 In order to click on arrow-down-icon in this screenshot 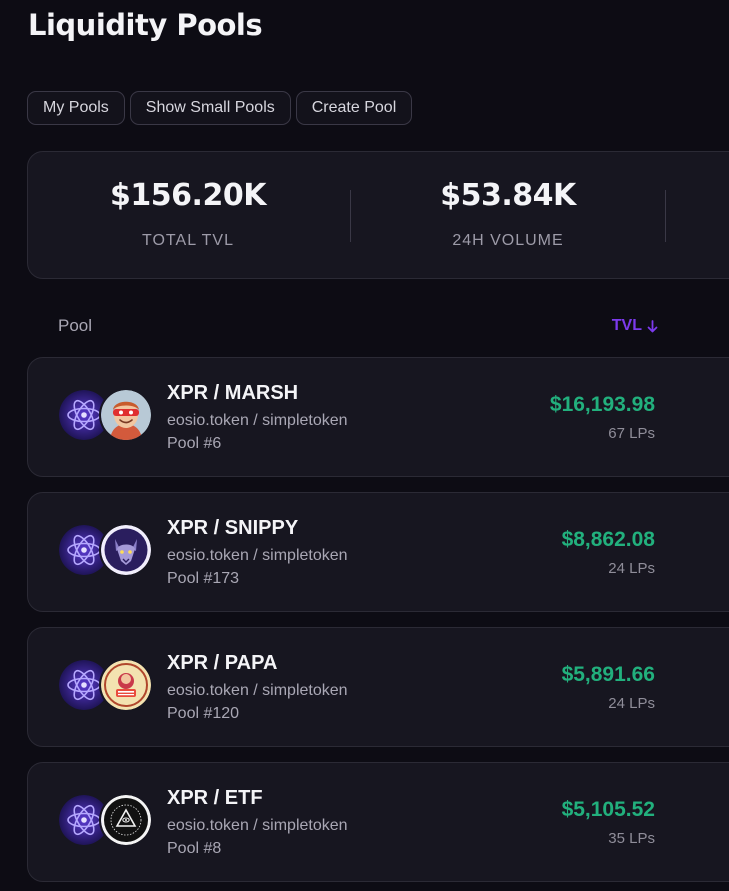, I will do `click(652, 325)`.